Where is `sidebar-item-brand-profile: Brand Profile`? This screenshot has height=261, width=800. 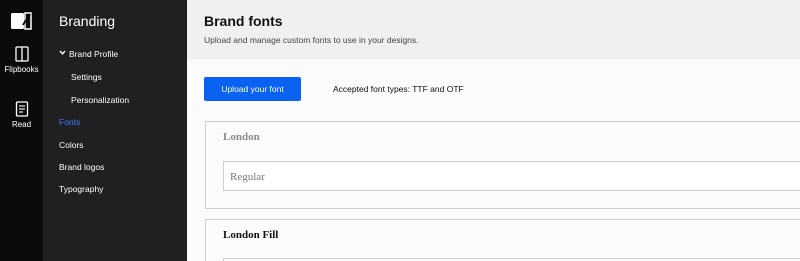 sidebar-item-brand-profile: Brand Profile is located at coordinates (93, 54).